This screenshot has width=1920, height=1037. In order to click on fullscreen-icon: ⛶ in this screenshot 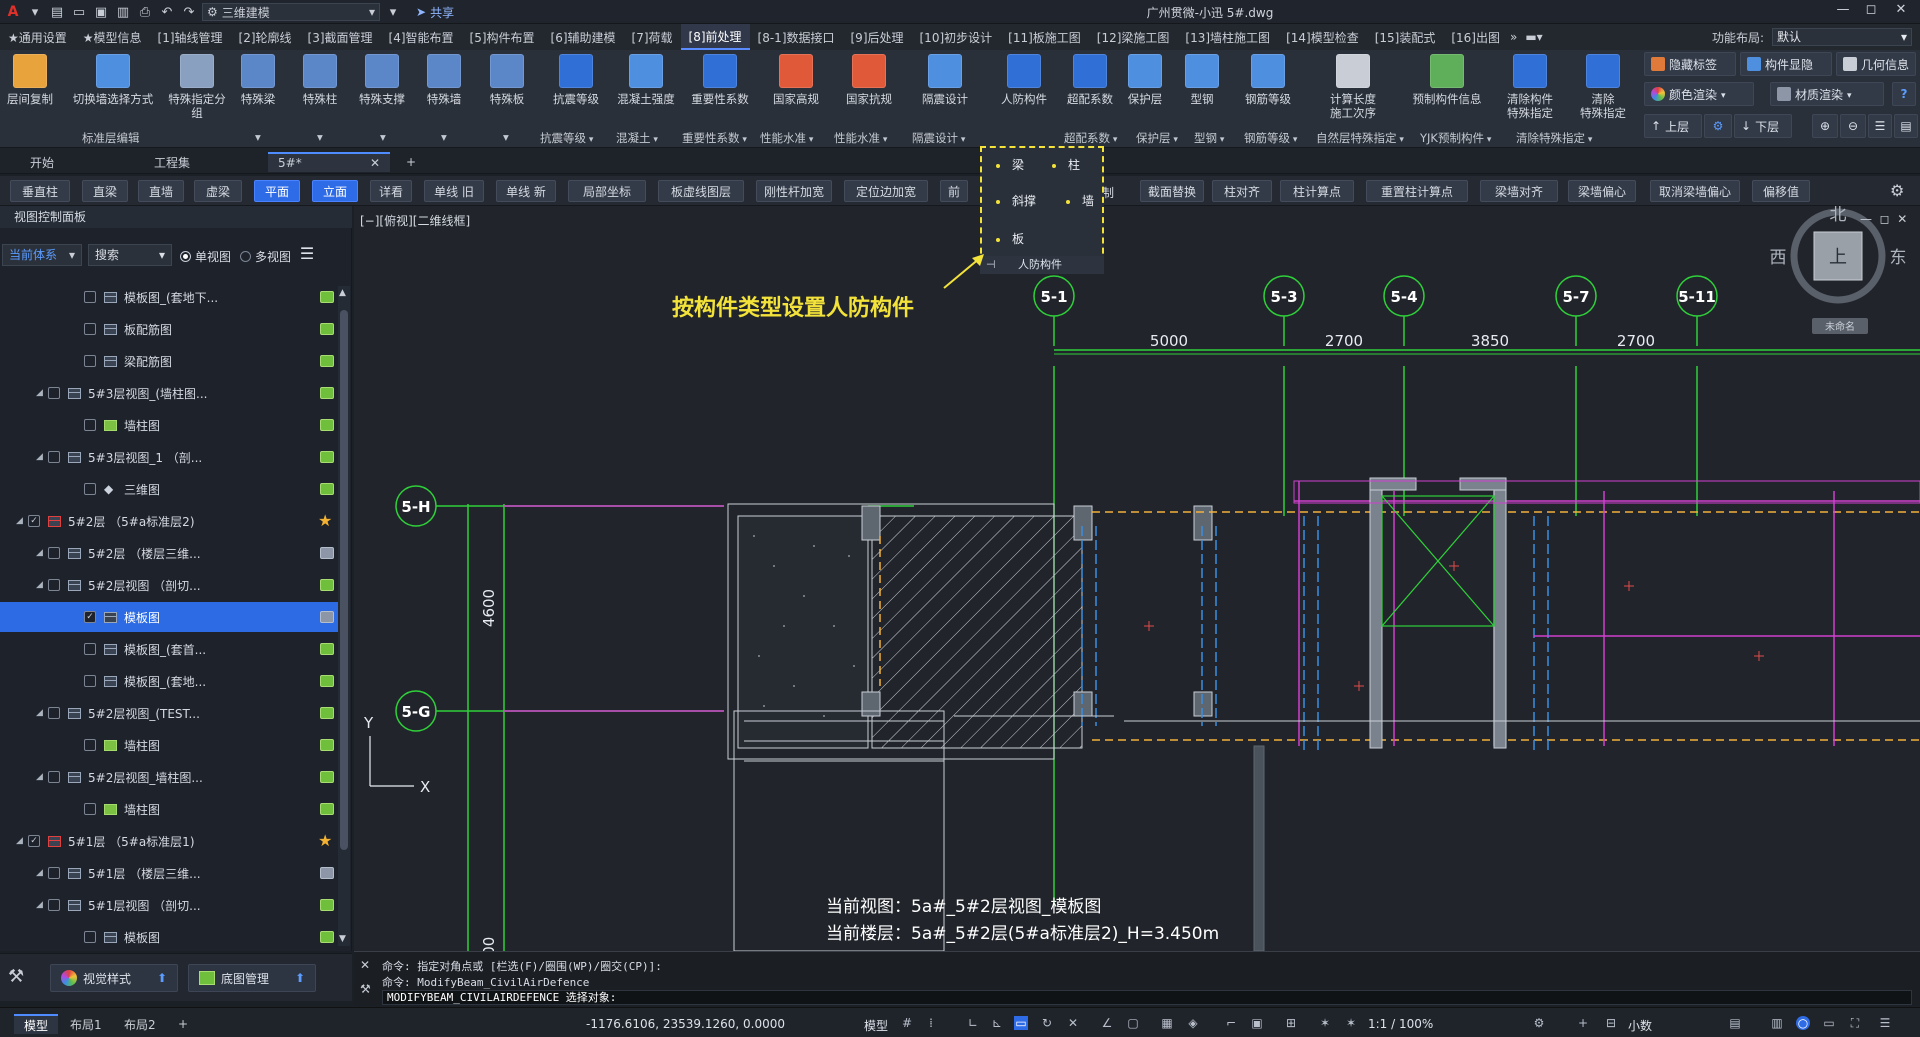, I will do `click(1855, 1023)`.